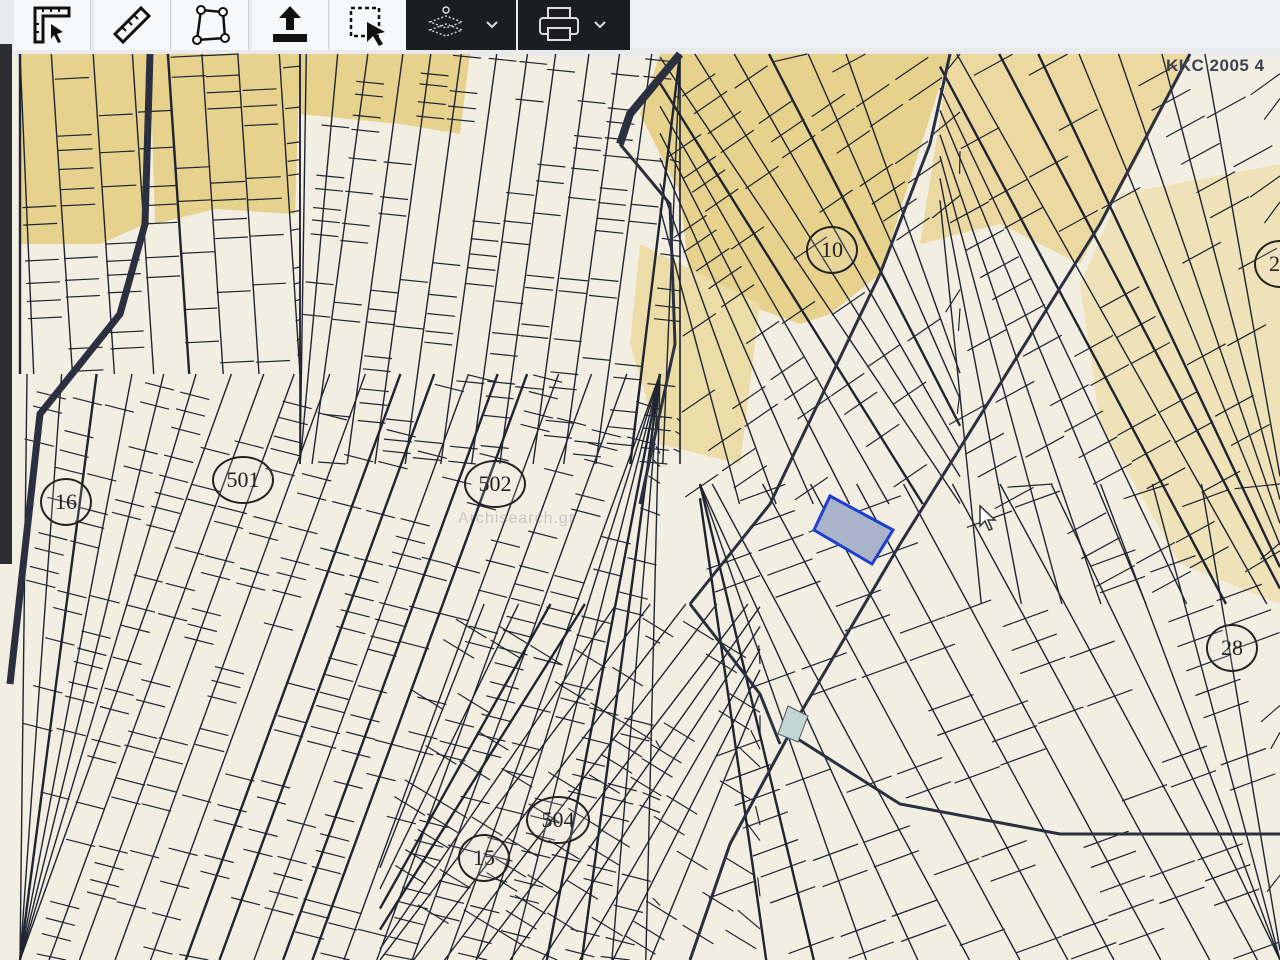  Describe the element at coordinates (6, 304) in the screenshot. I see `left-edge-panel` at that location.